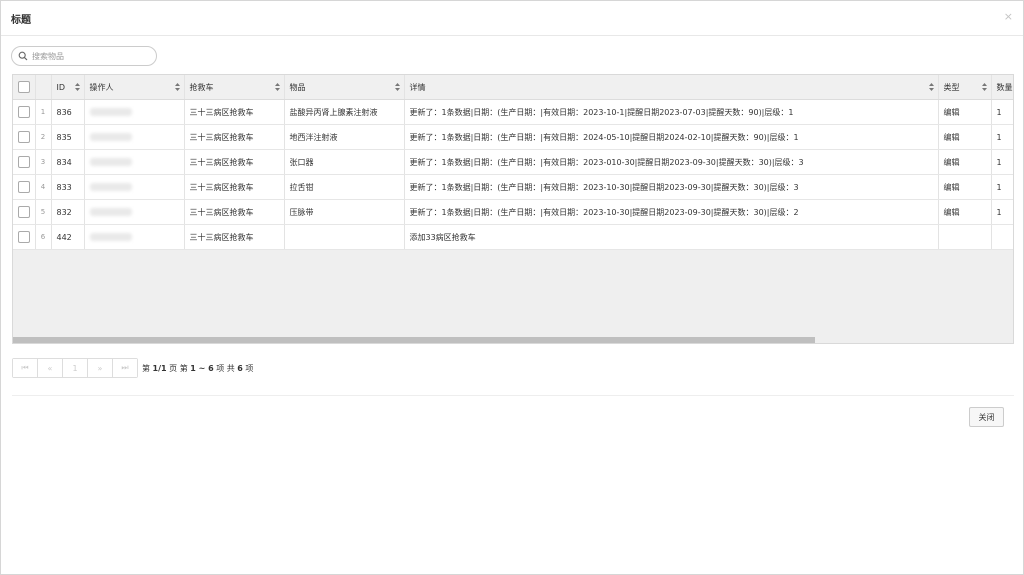  What do you see at coordinates (417, 87) in the screenshot?
I see `col-label-detail: 详情` at bounding box center [417, 87].